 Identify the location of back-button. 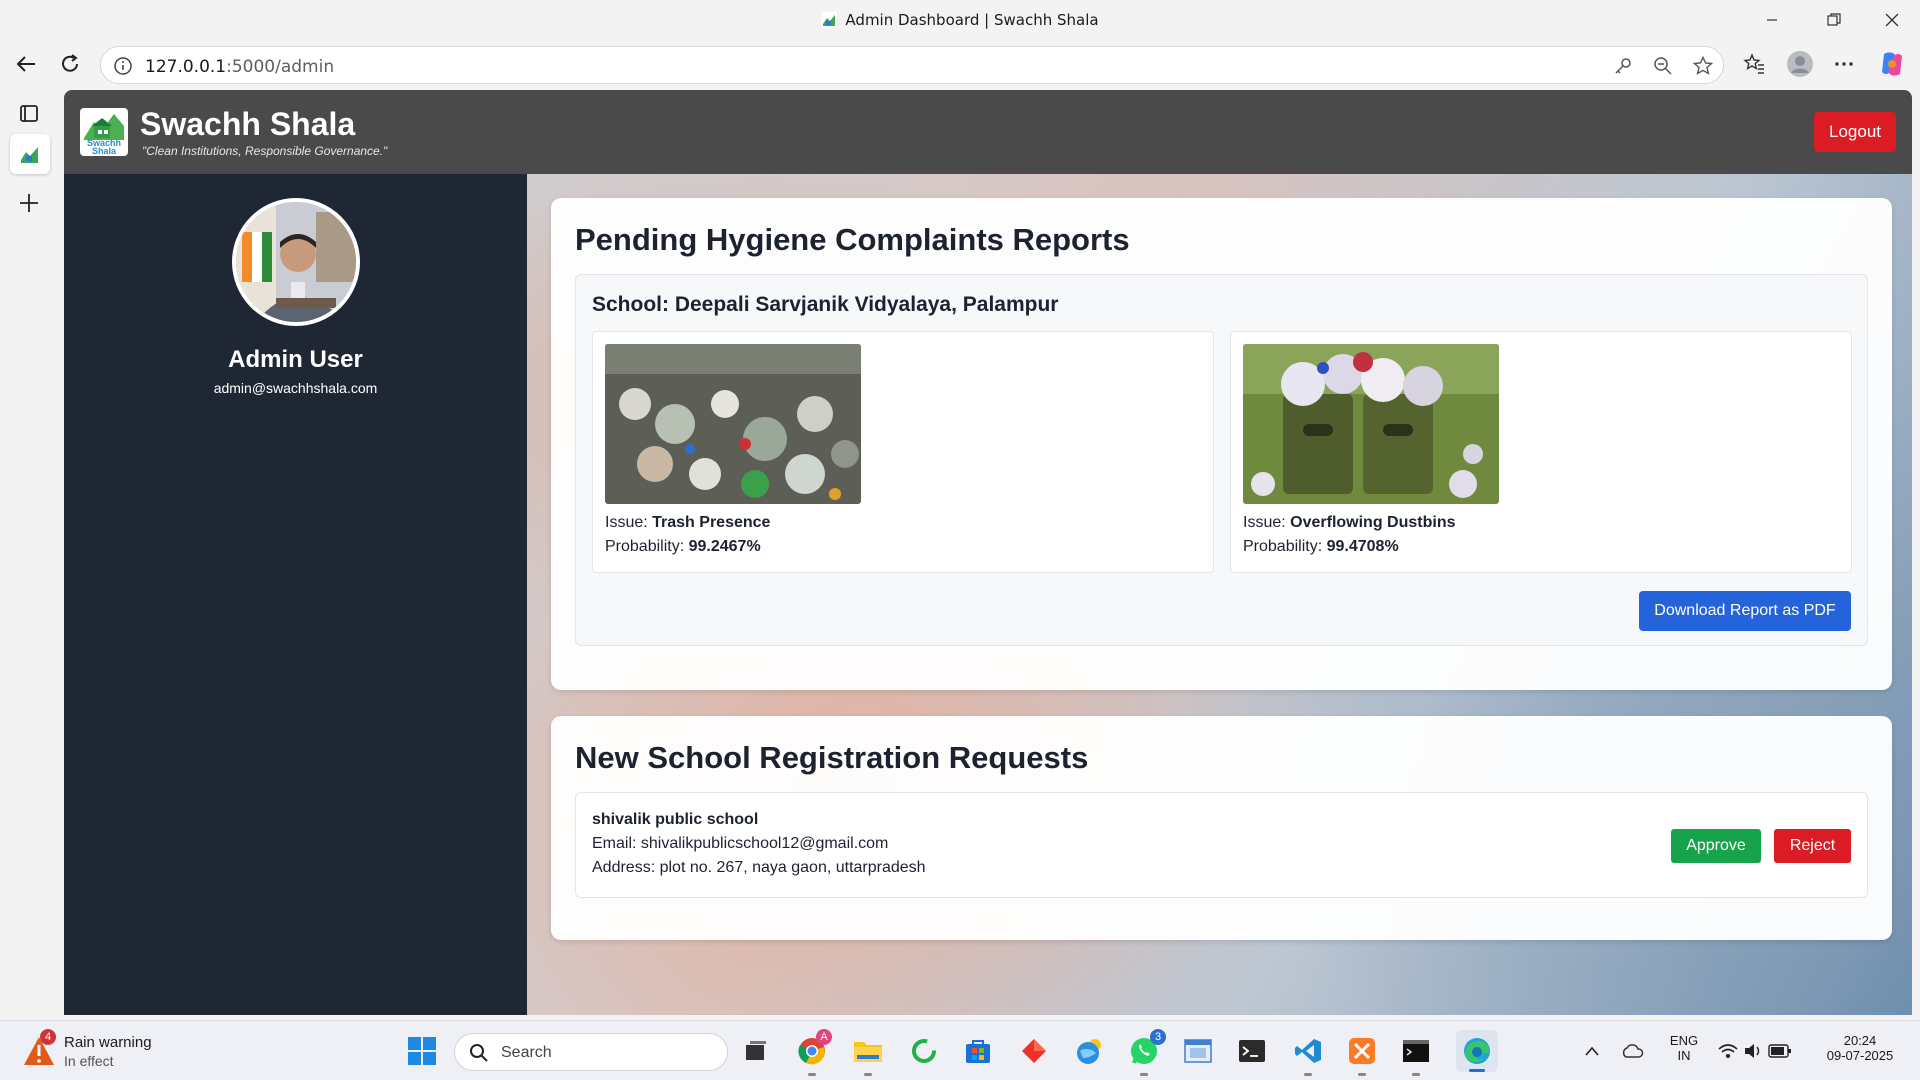
(26, 64).